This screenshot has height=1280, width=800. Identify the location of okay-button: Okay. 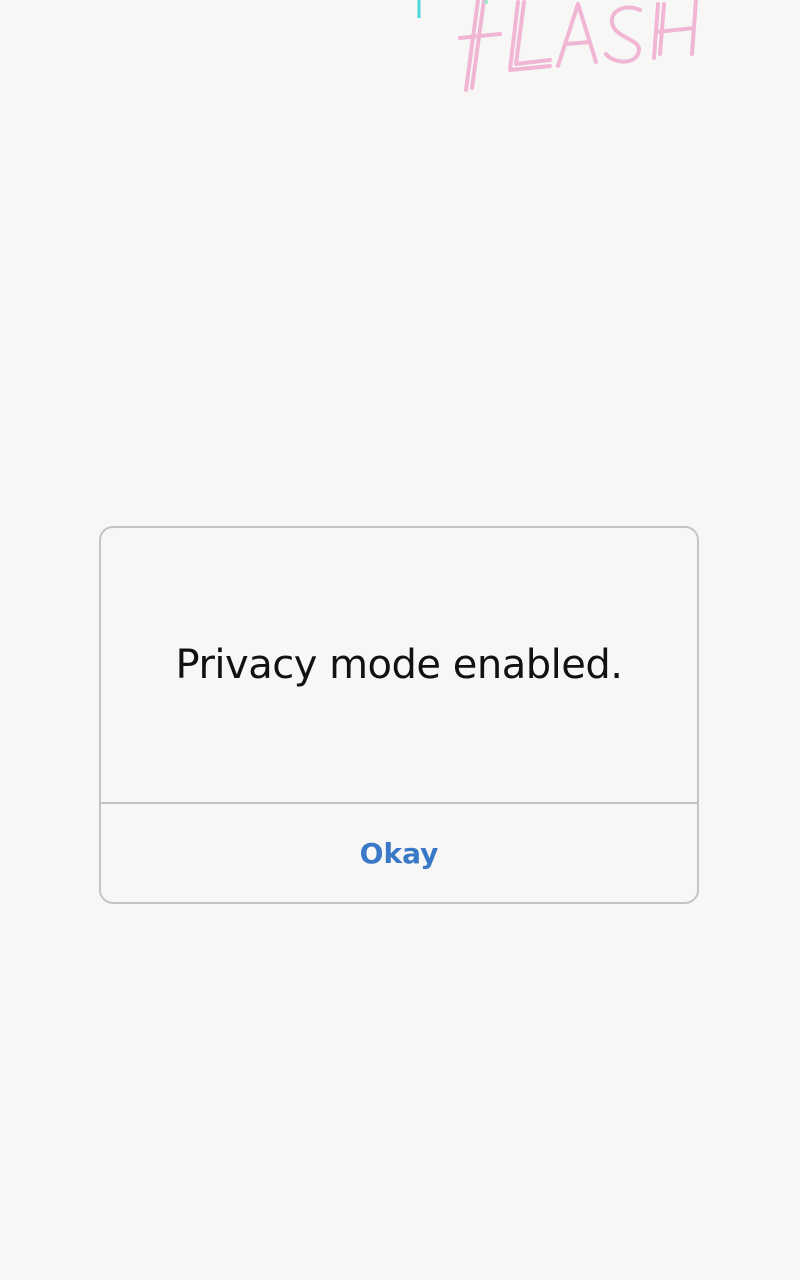
(399, 853).